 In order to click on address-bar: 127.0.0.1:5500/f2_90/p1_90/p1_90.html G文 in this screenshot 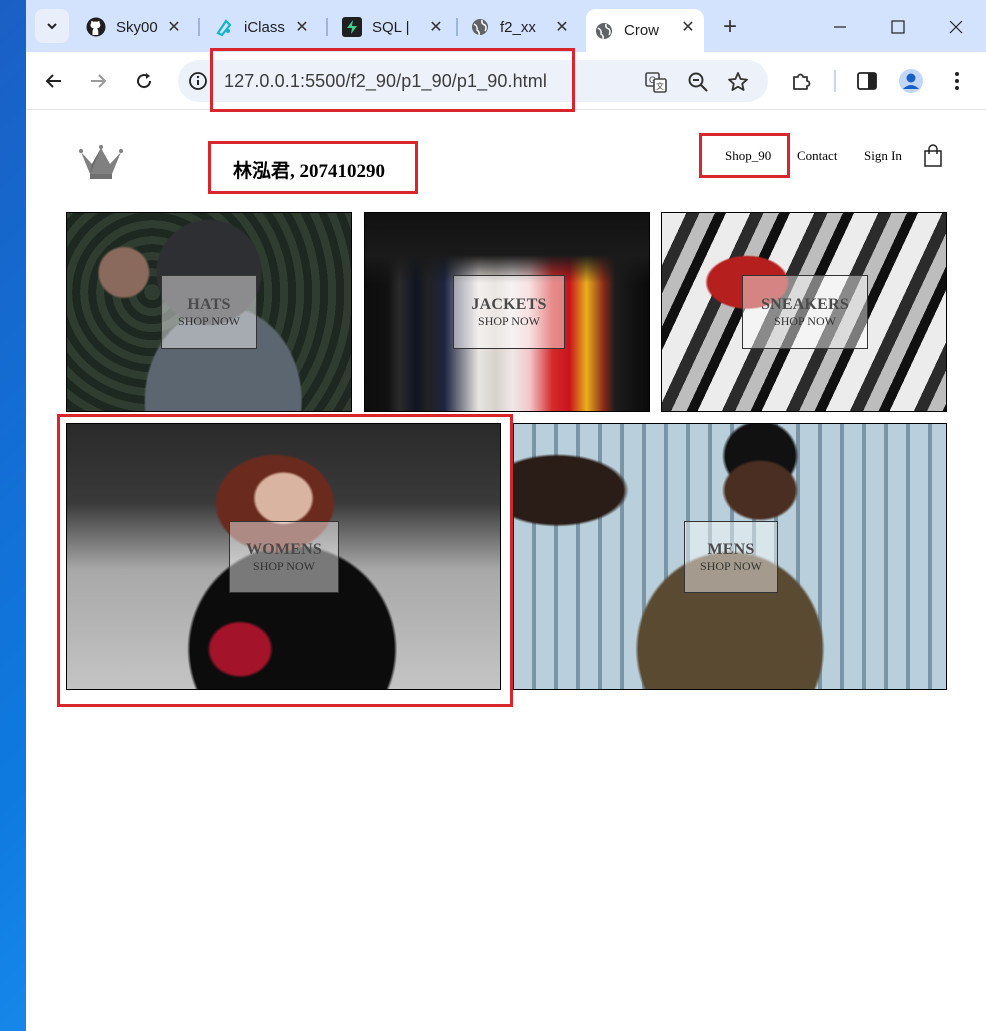, I will do `click(473, 81)`.